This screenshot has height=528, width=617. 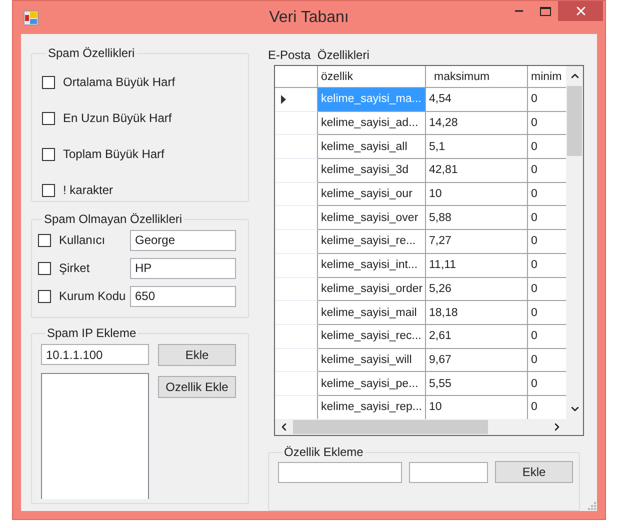 I want to click on group-title: Spam Olmayan Özellikleri, so click(x=113, y=219).